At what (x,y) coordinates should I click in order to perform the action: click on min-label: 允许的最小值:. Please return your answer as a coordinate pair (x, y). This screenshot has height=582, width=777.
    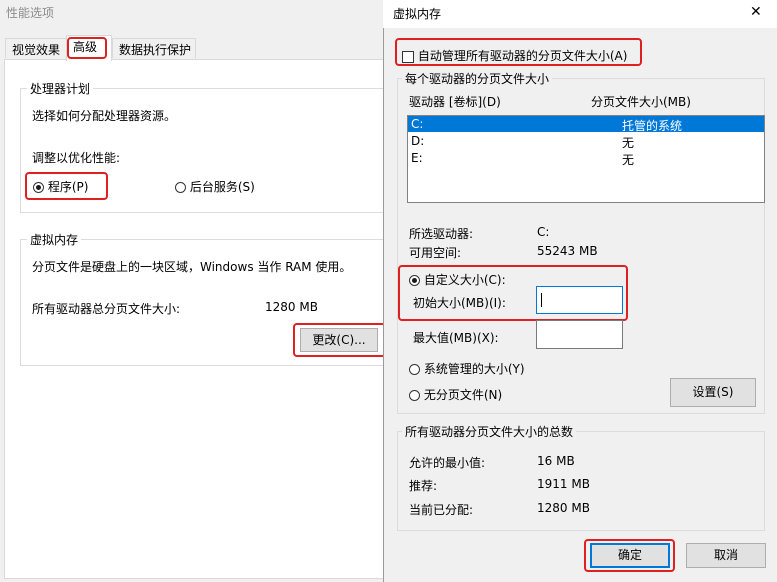
    Looking at the image, I should click on (447, 463).